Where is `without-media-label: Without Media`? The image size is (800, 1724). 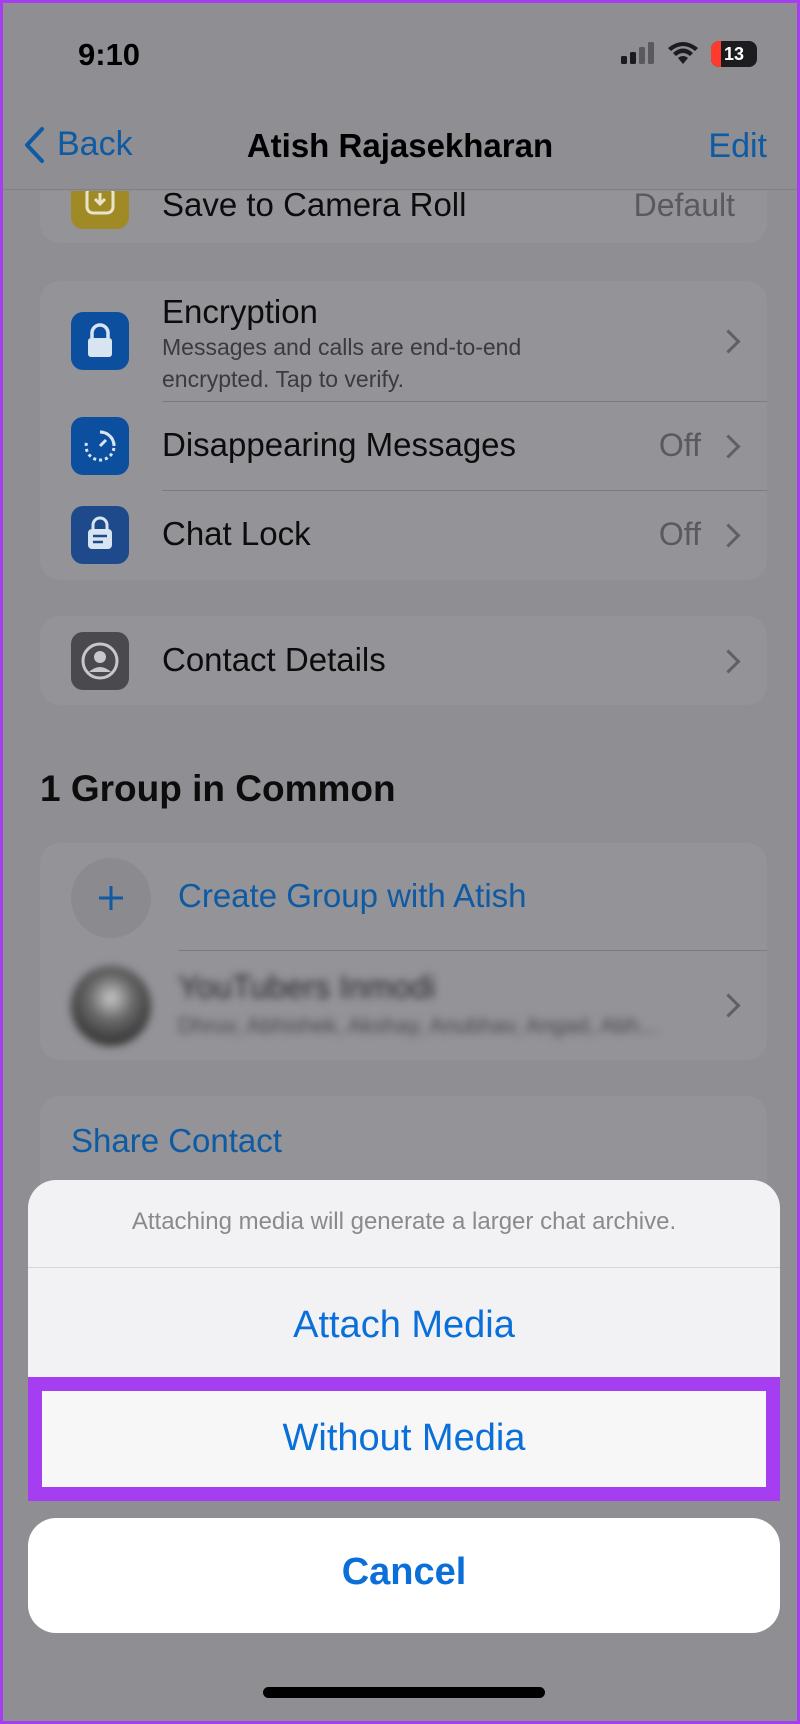
without-media-label: Without Media is located at coordinates (404, 1438).